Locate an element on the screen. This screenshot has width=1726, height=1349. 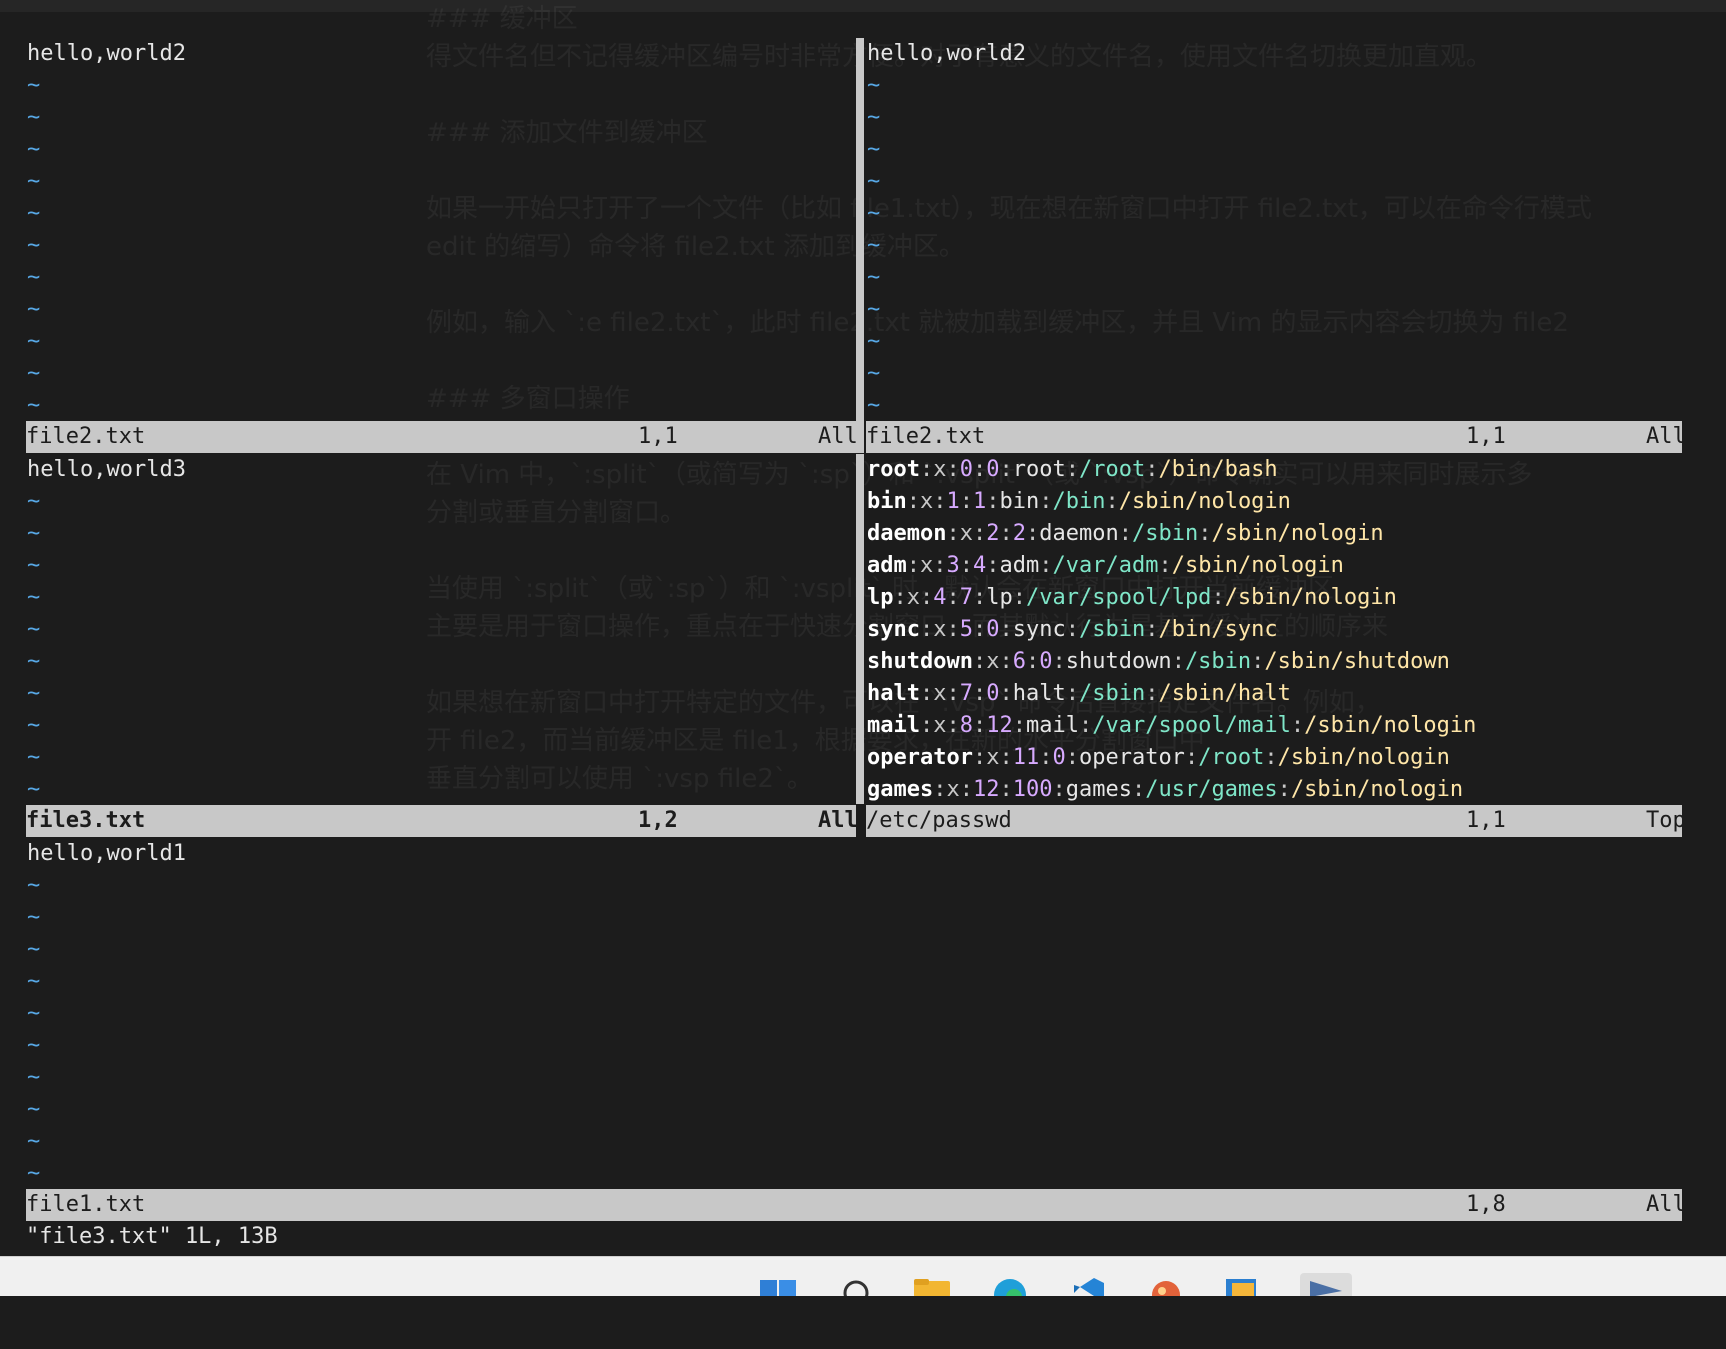
git-icon is located at coordinates (1166, 1284).